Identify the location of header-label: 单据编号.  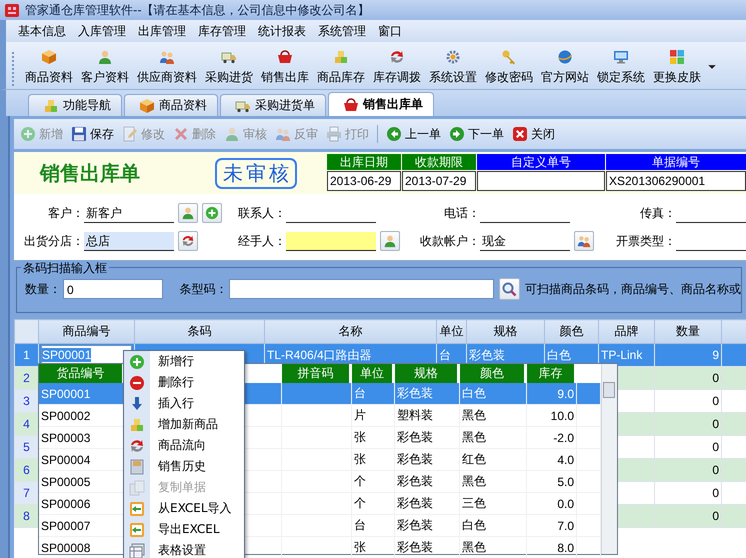
(676, 162).